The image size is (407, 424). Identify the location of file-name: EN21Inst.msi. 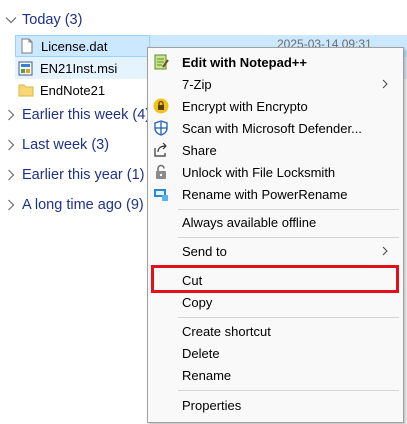
(79, 68).